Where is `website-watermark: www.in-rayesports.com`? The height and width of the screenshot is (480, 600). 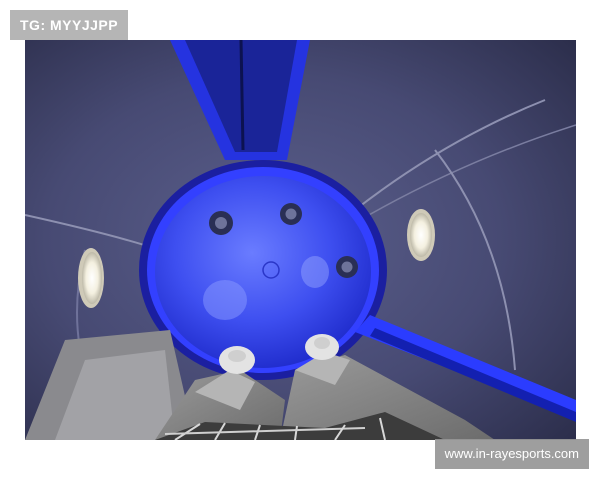 website-watermark: www.in-rayesports.com is located at coordinates (511, 454).